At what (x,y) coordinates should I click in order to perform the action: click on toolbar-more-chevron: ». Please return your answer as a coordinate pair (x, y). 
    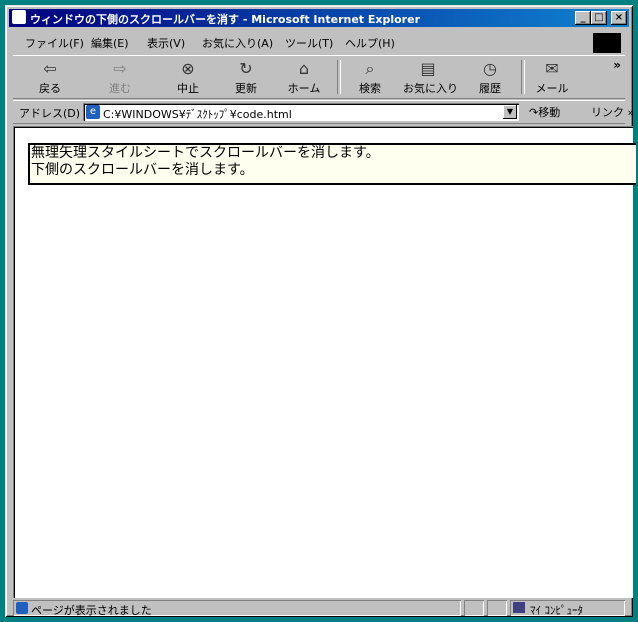
    Looking at the image, I should click on (617, 65).